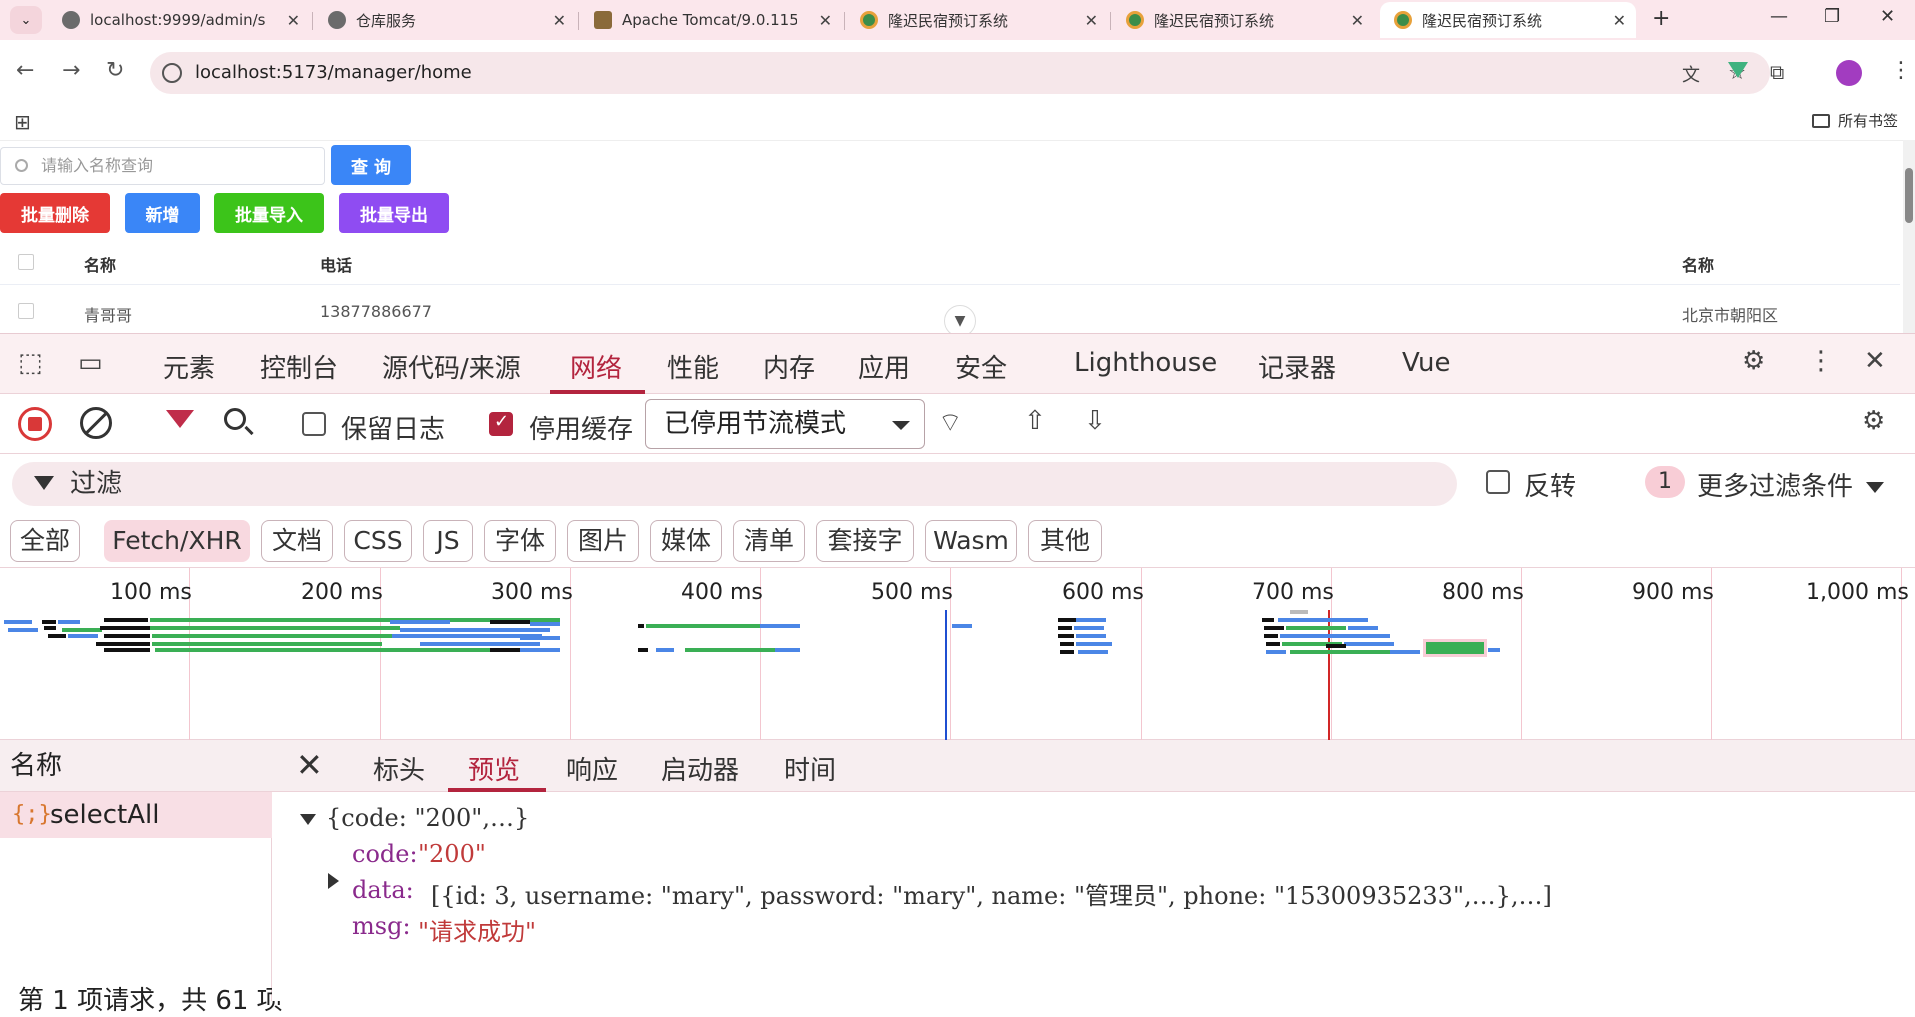 The image size is (1915, 1017). I want to click on tab-vue: Vue, so click(1426, 363).